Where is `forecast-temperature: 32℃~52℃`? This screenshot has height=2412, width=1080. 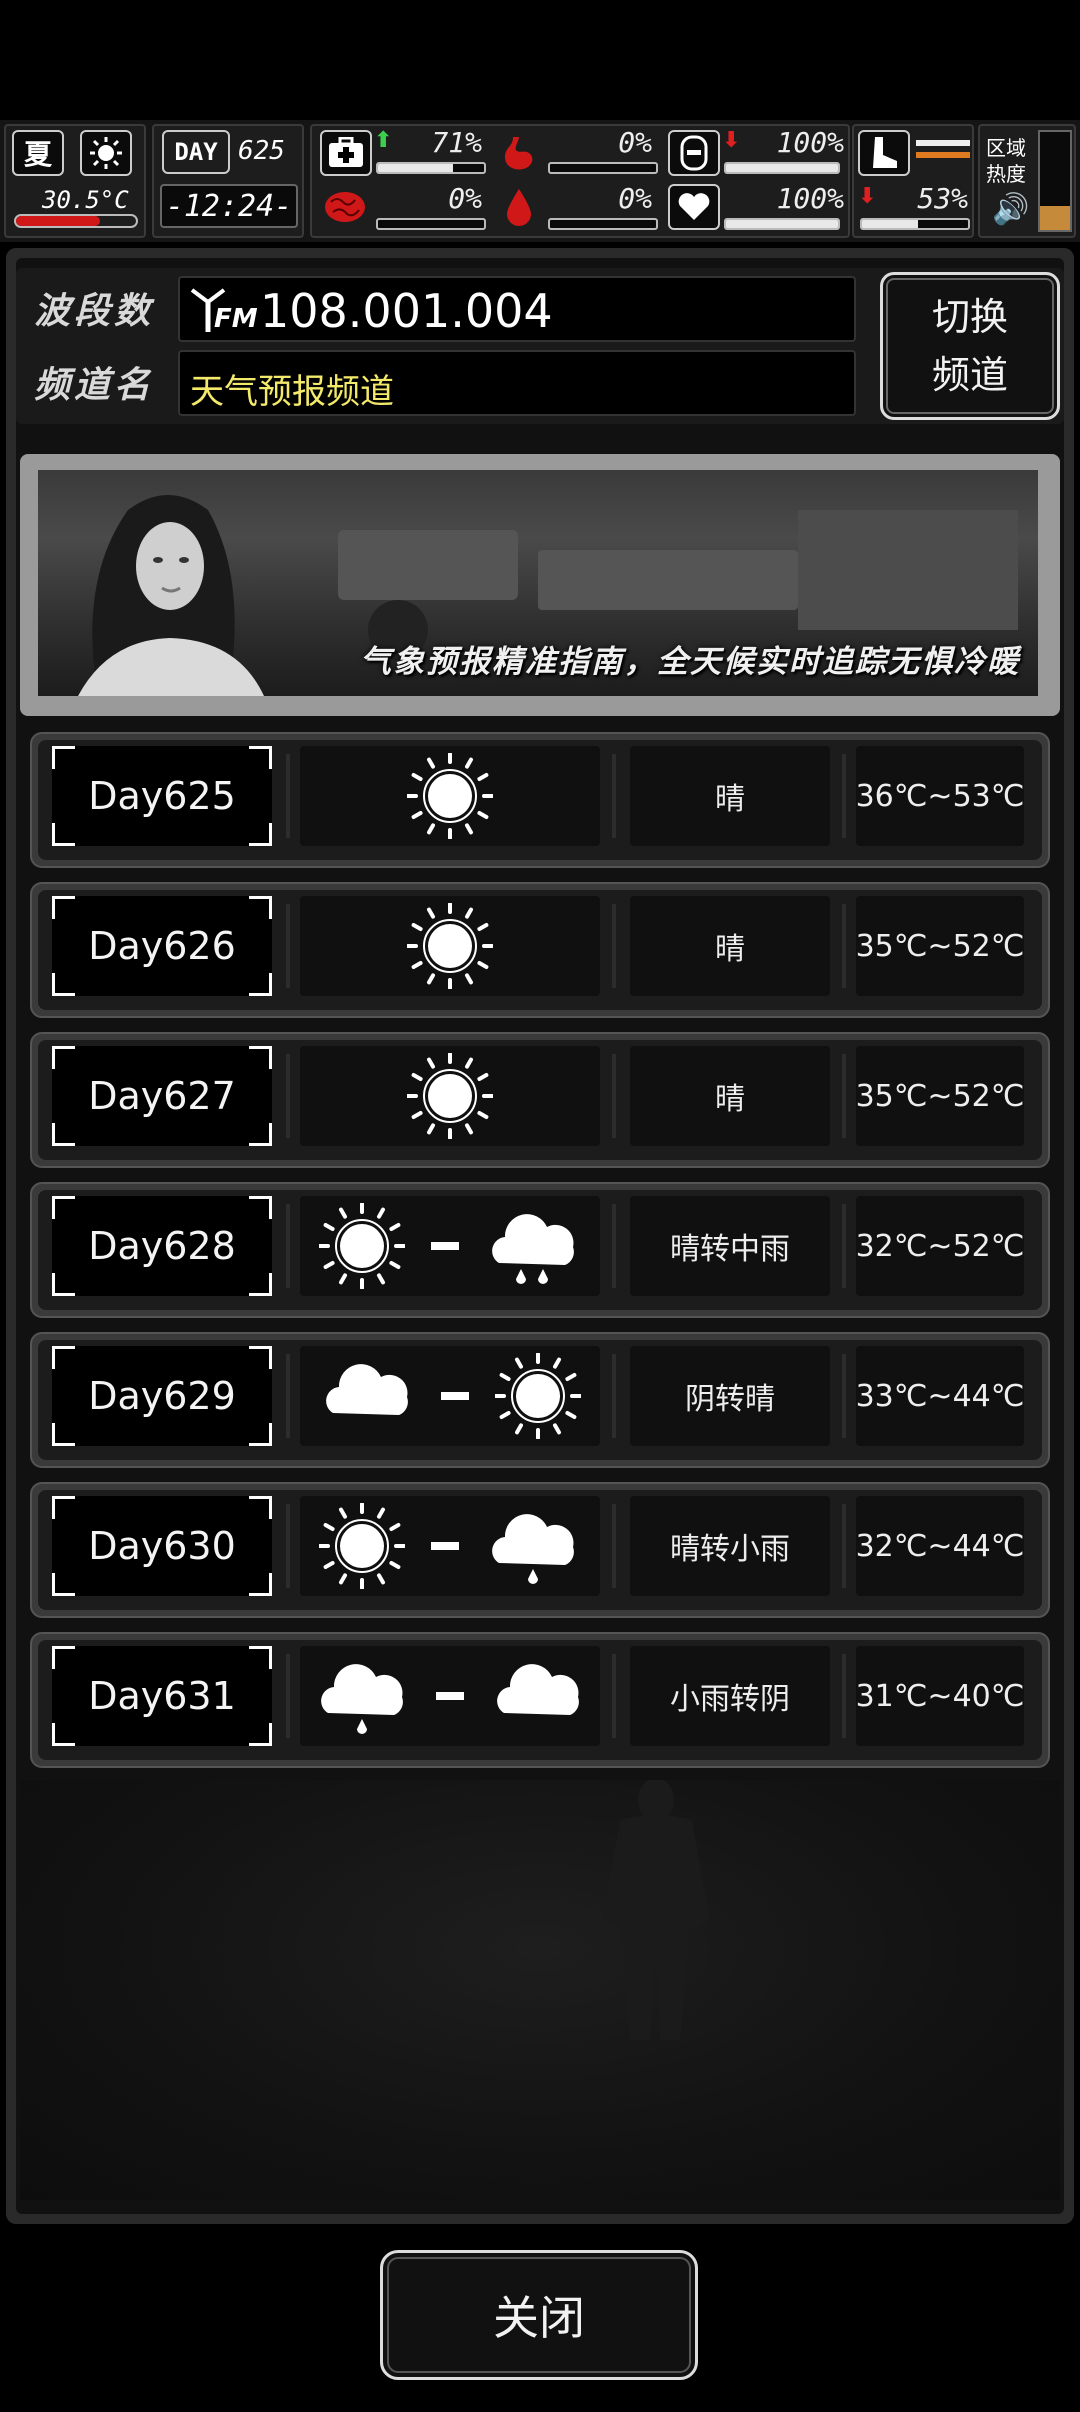
forecast-temperature: 32℃~52℃ is located at coordinates (940, 1246).